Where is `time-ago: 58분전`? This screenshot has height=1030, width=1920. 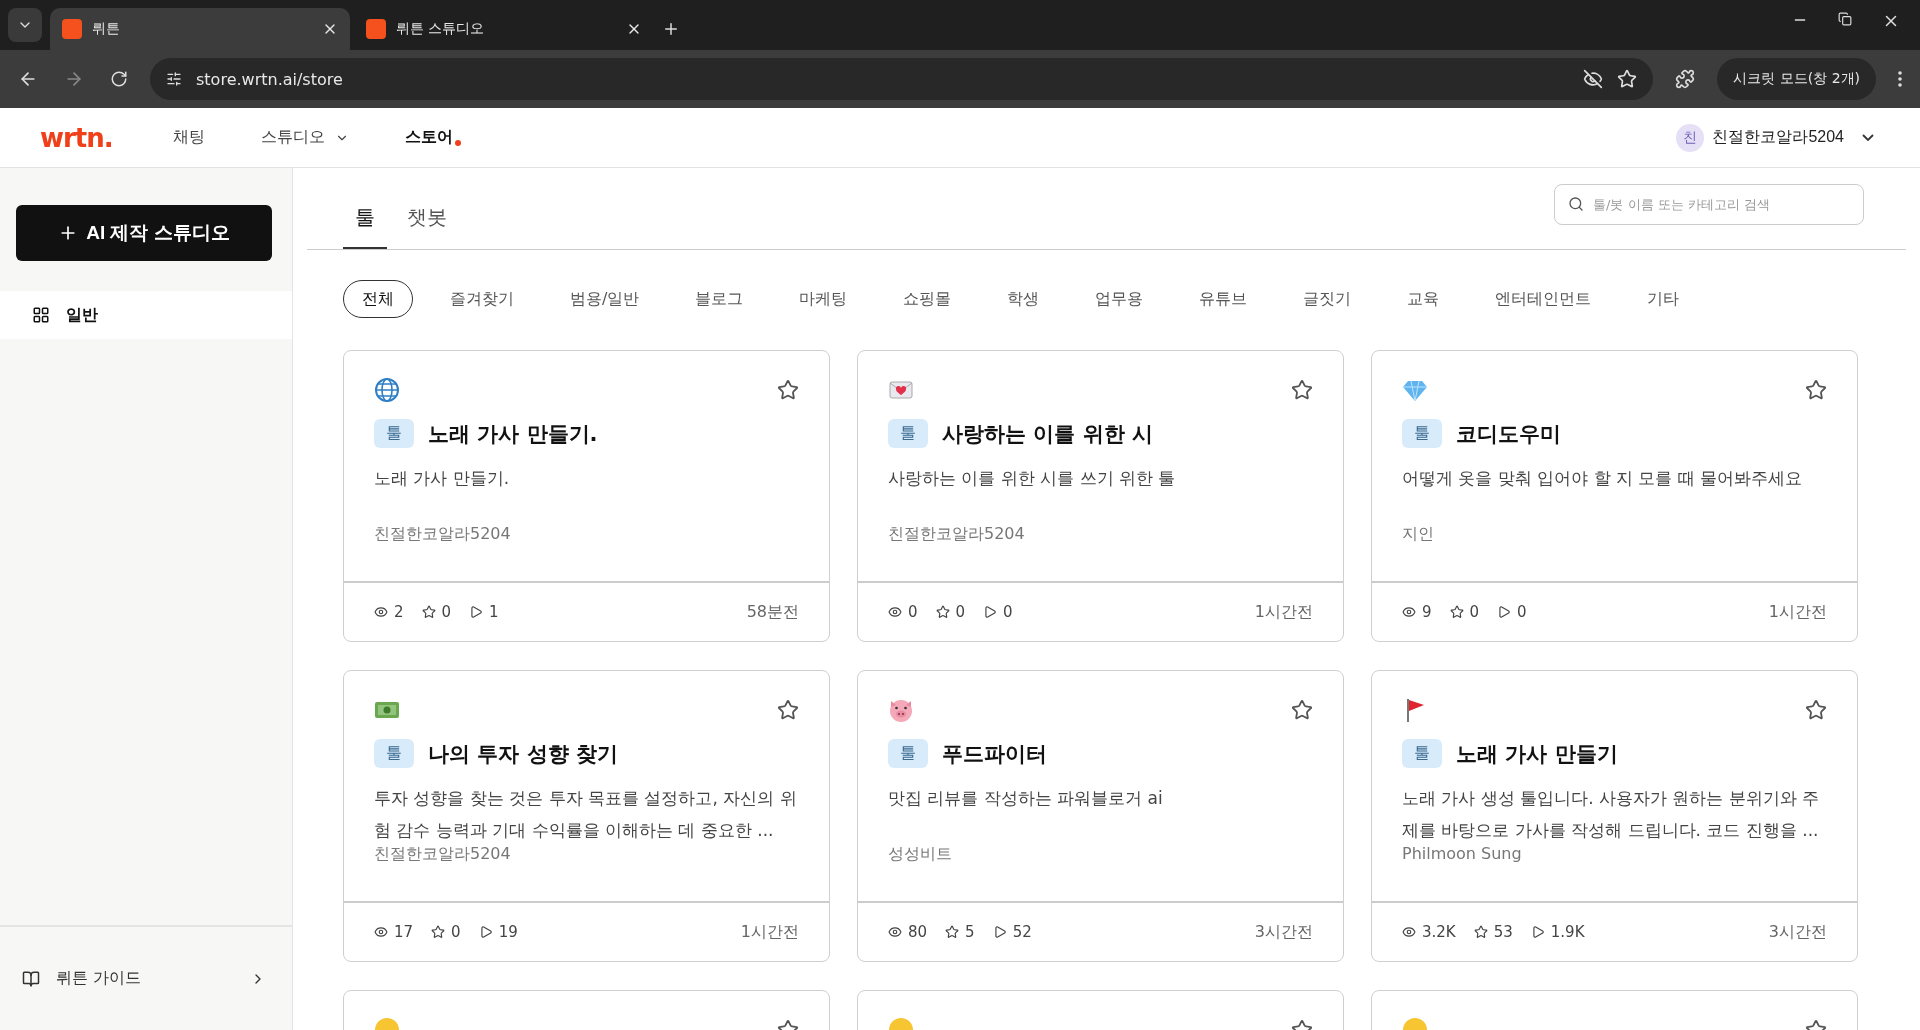 time-ago: 58분전 is located at coordinates (772, 612).